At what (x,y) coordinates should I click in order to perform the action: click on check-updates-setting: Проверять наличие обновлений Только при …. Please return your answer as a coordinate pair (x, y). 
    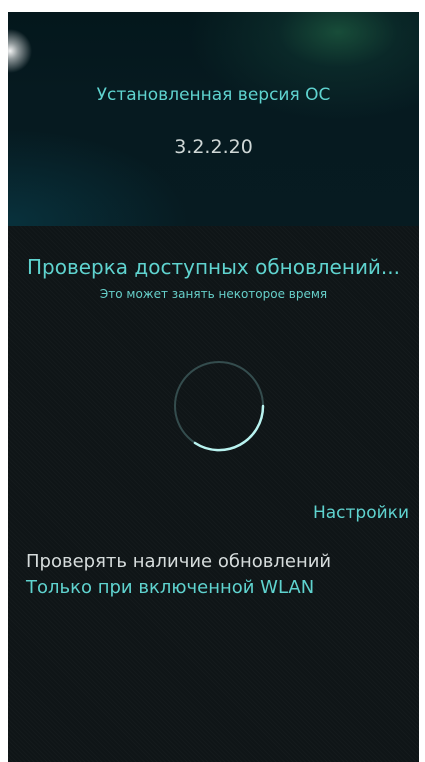
    Looking at the image, I should click on (216, 575).